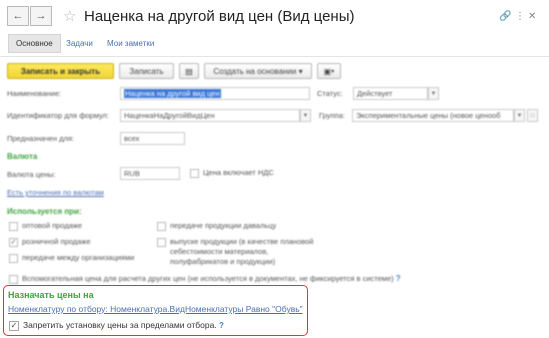 The width and height of the screenshot is (549, 338). What do you see at coordinates (51, 295) in the screenshot?
I see `assign-section-title: Назначать цены на` at bounding box center [51, 295].